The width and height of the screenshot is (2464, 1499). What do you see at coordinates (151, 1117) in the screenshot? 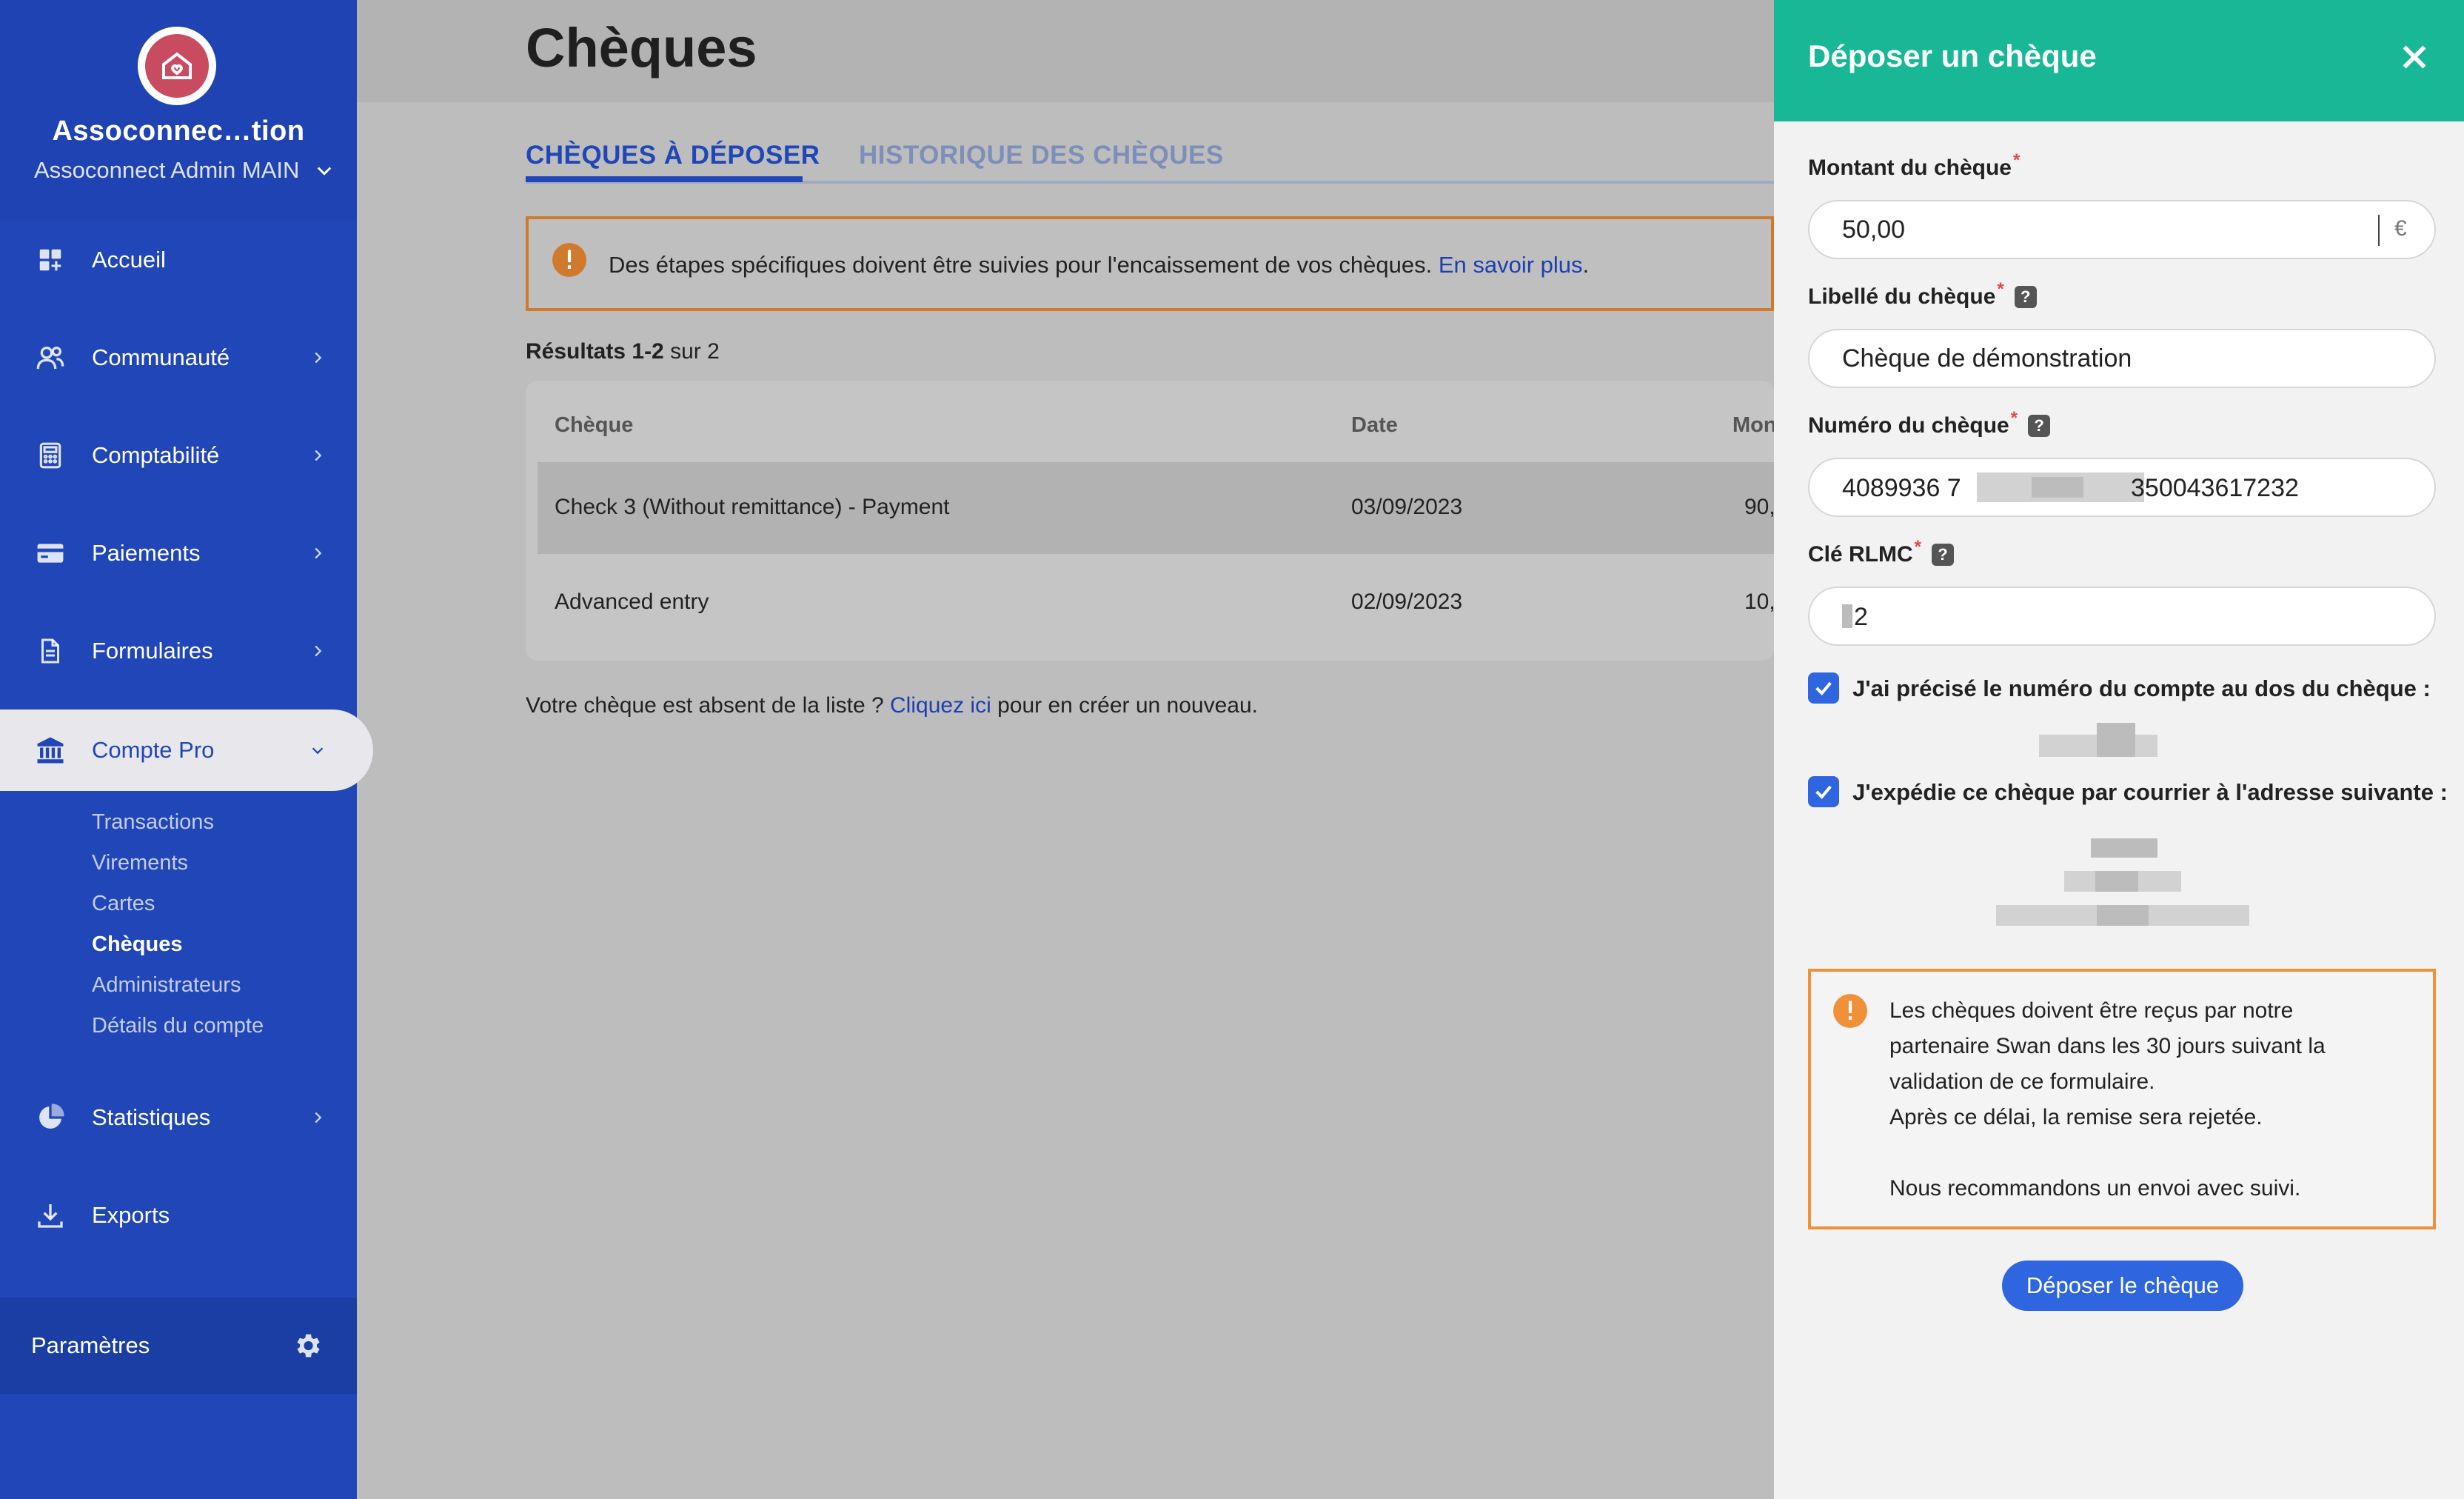
I see `nav-label: Statistiques` at bounding box center [151, 1117].